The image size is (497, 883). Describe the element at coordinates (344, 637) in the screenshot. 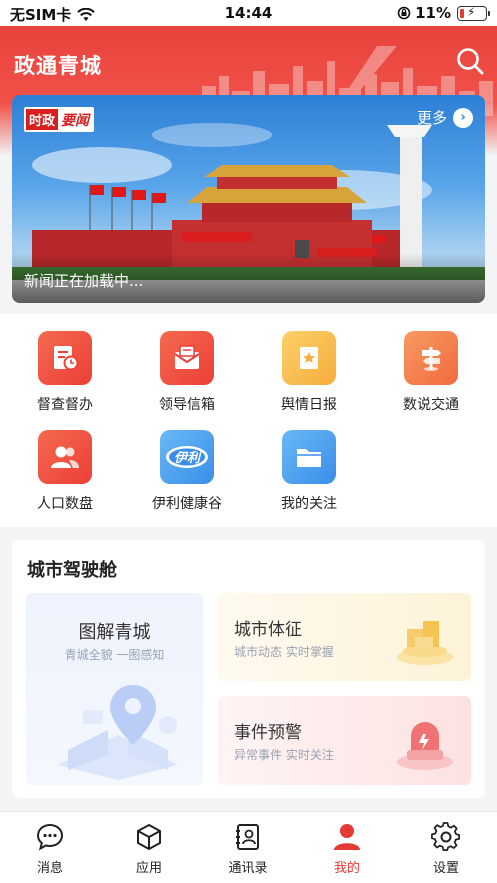

I see `city-vitals-card: 城市体征 城市动态 实时掌握` at that location.